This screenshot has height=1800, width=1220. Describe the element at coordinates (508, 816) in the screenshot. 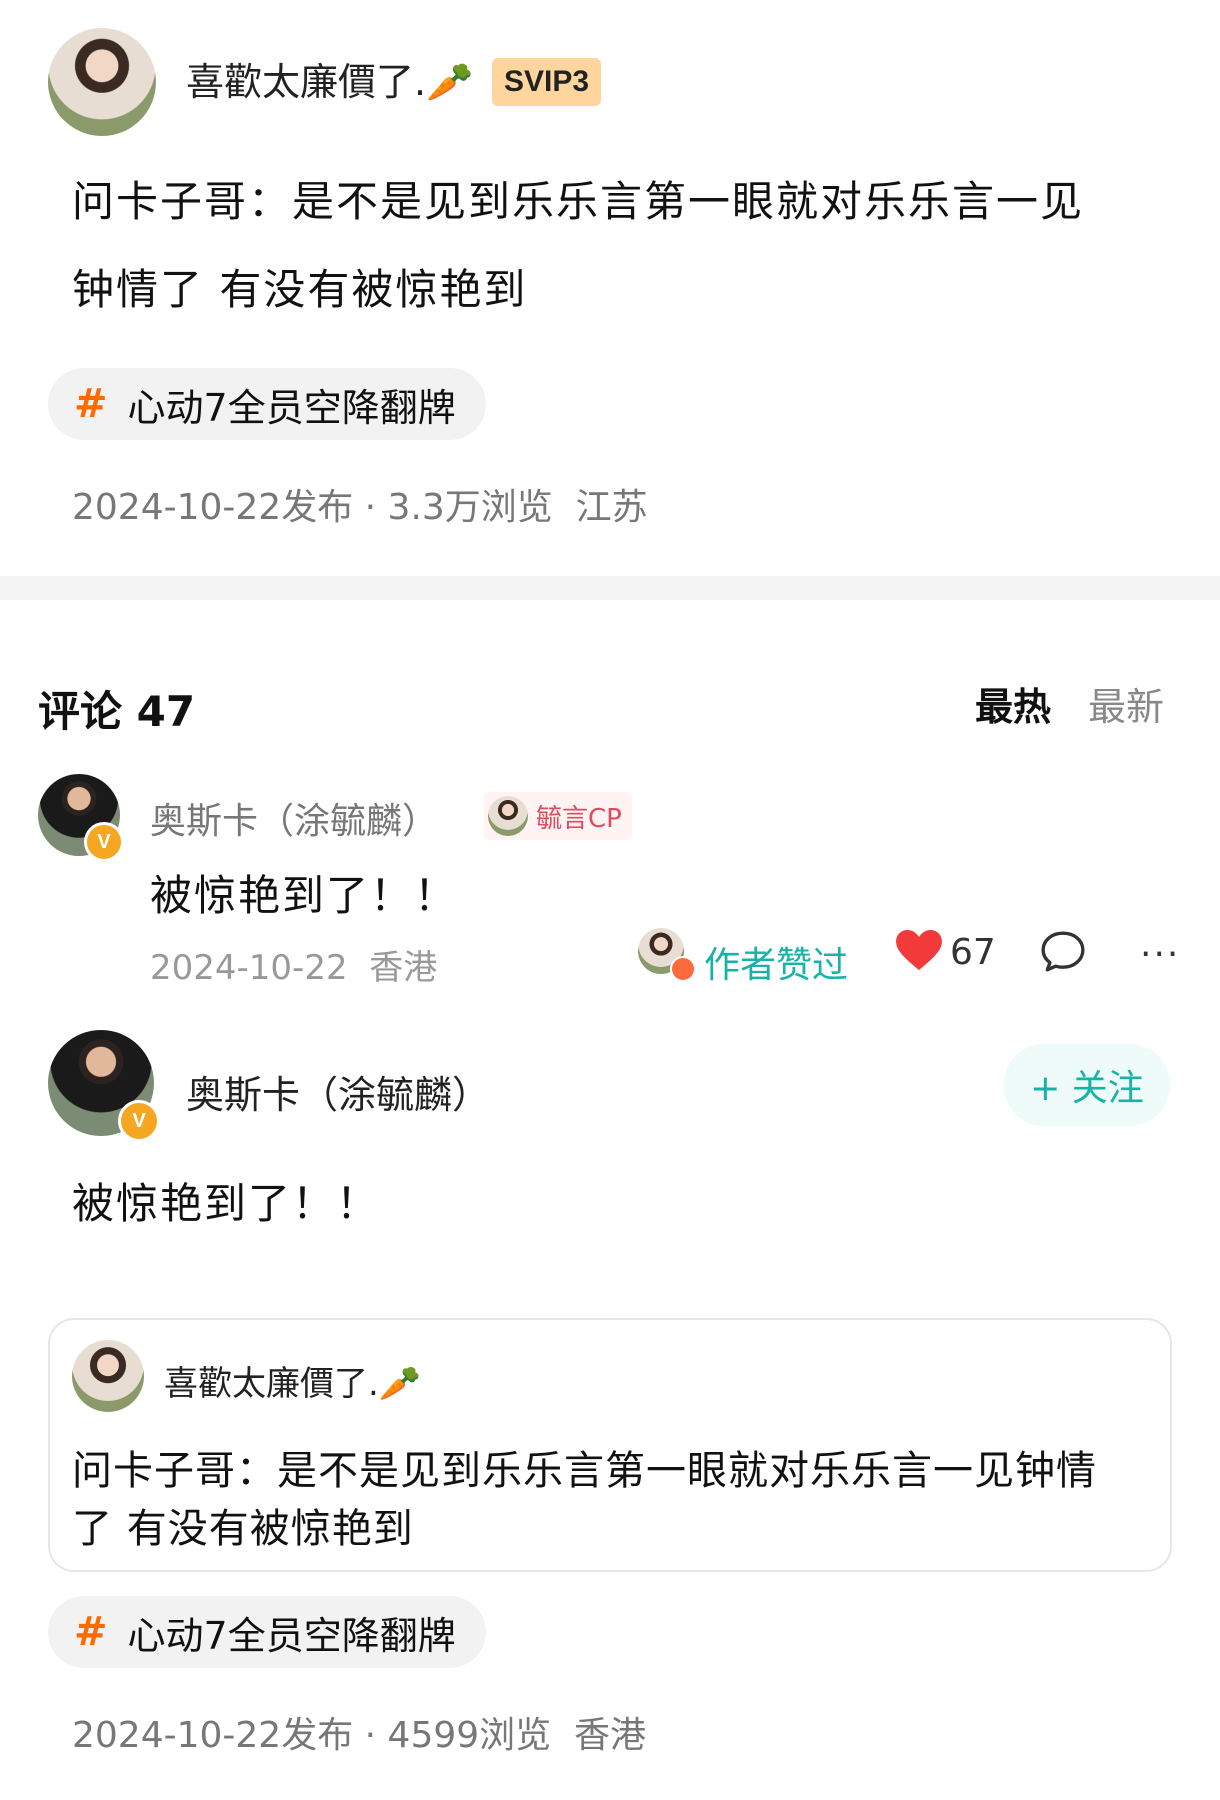

I see `cp-tag-avatar-icon` at that location.